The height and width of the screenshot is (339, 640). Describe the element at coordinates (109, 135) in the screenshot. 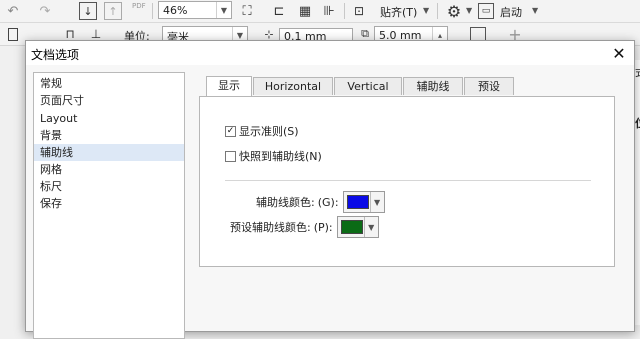

I see `nav-item-background: 背景` at that location.